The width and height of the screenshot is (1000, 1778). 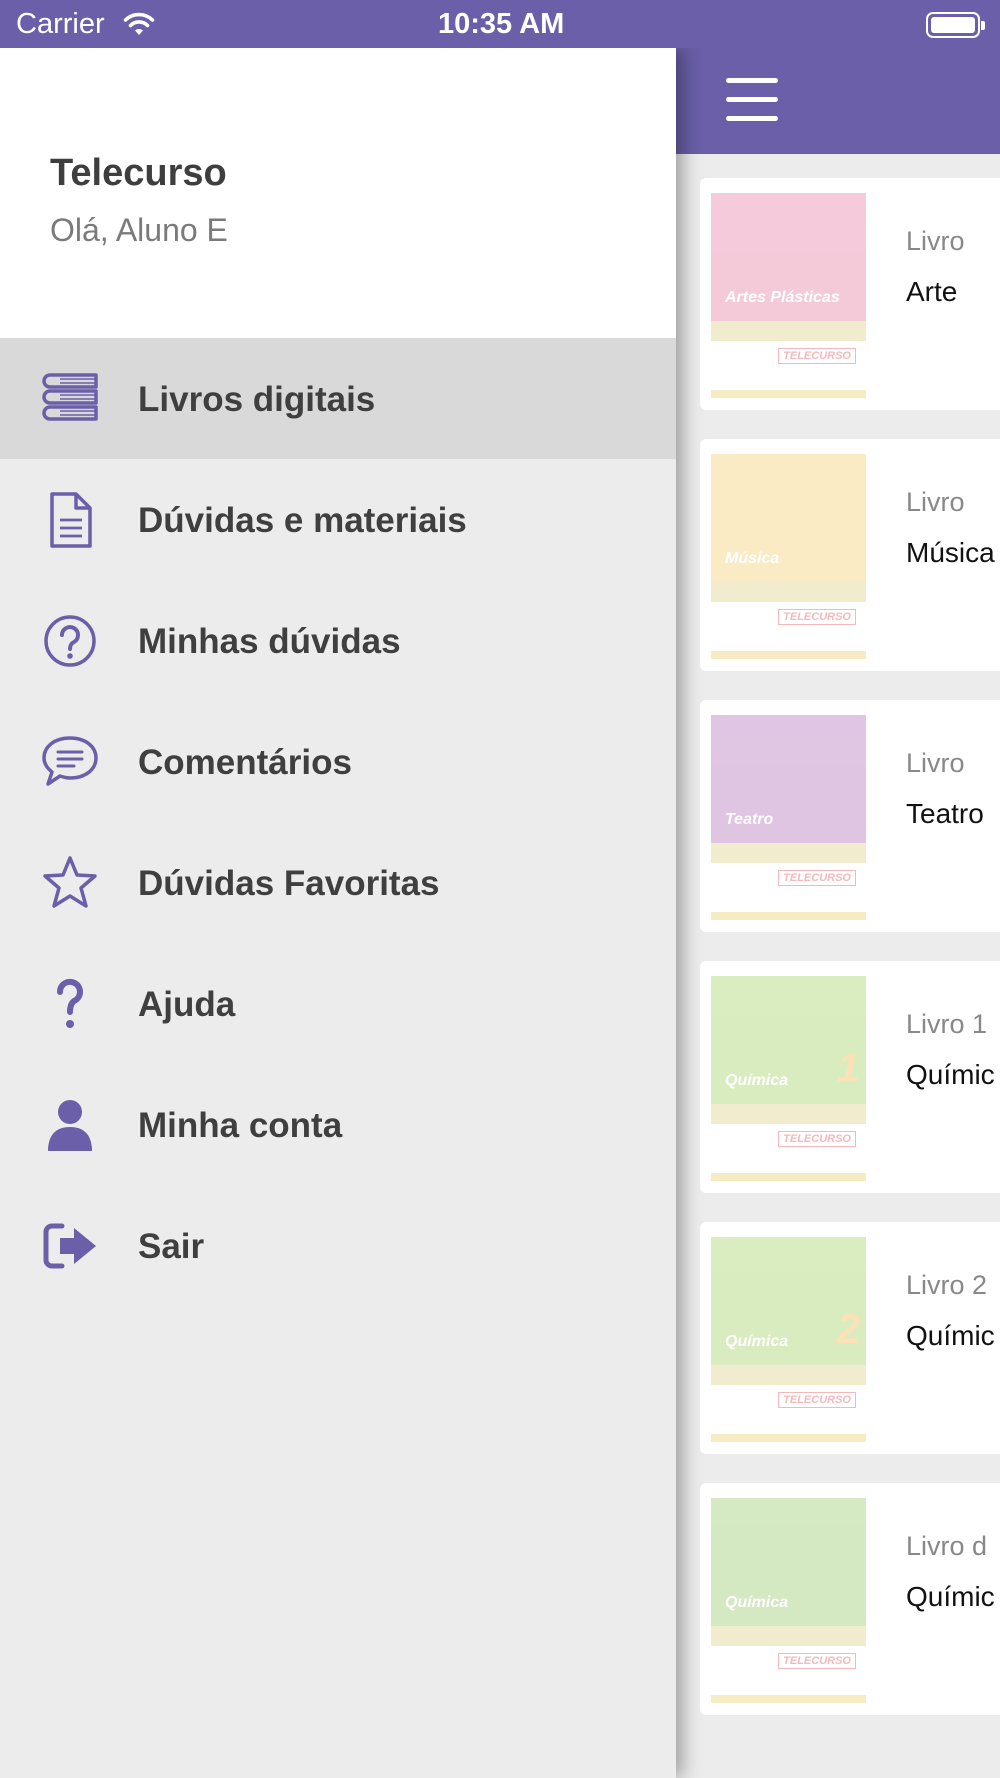 I want to click on book-title: Arte, so click(x=932, y=291).